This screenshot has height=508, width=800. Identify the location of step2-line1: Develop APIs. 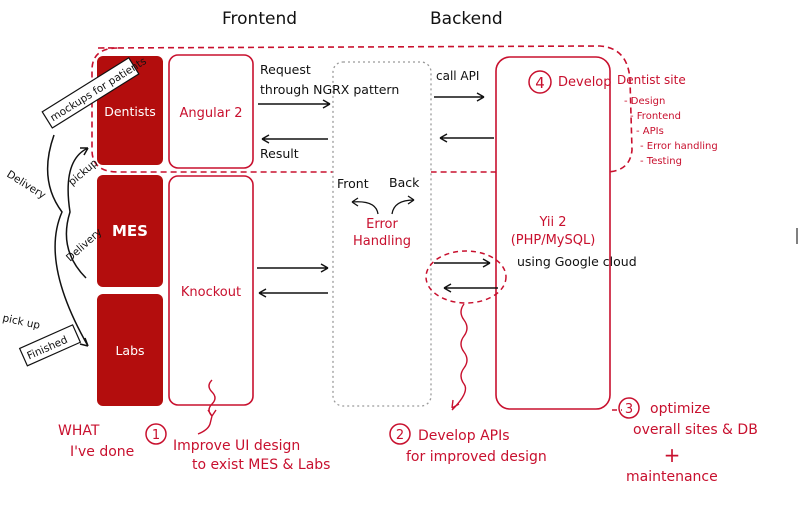
(464, 436).